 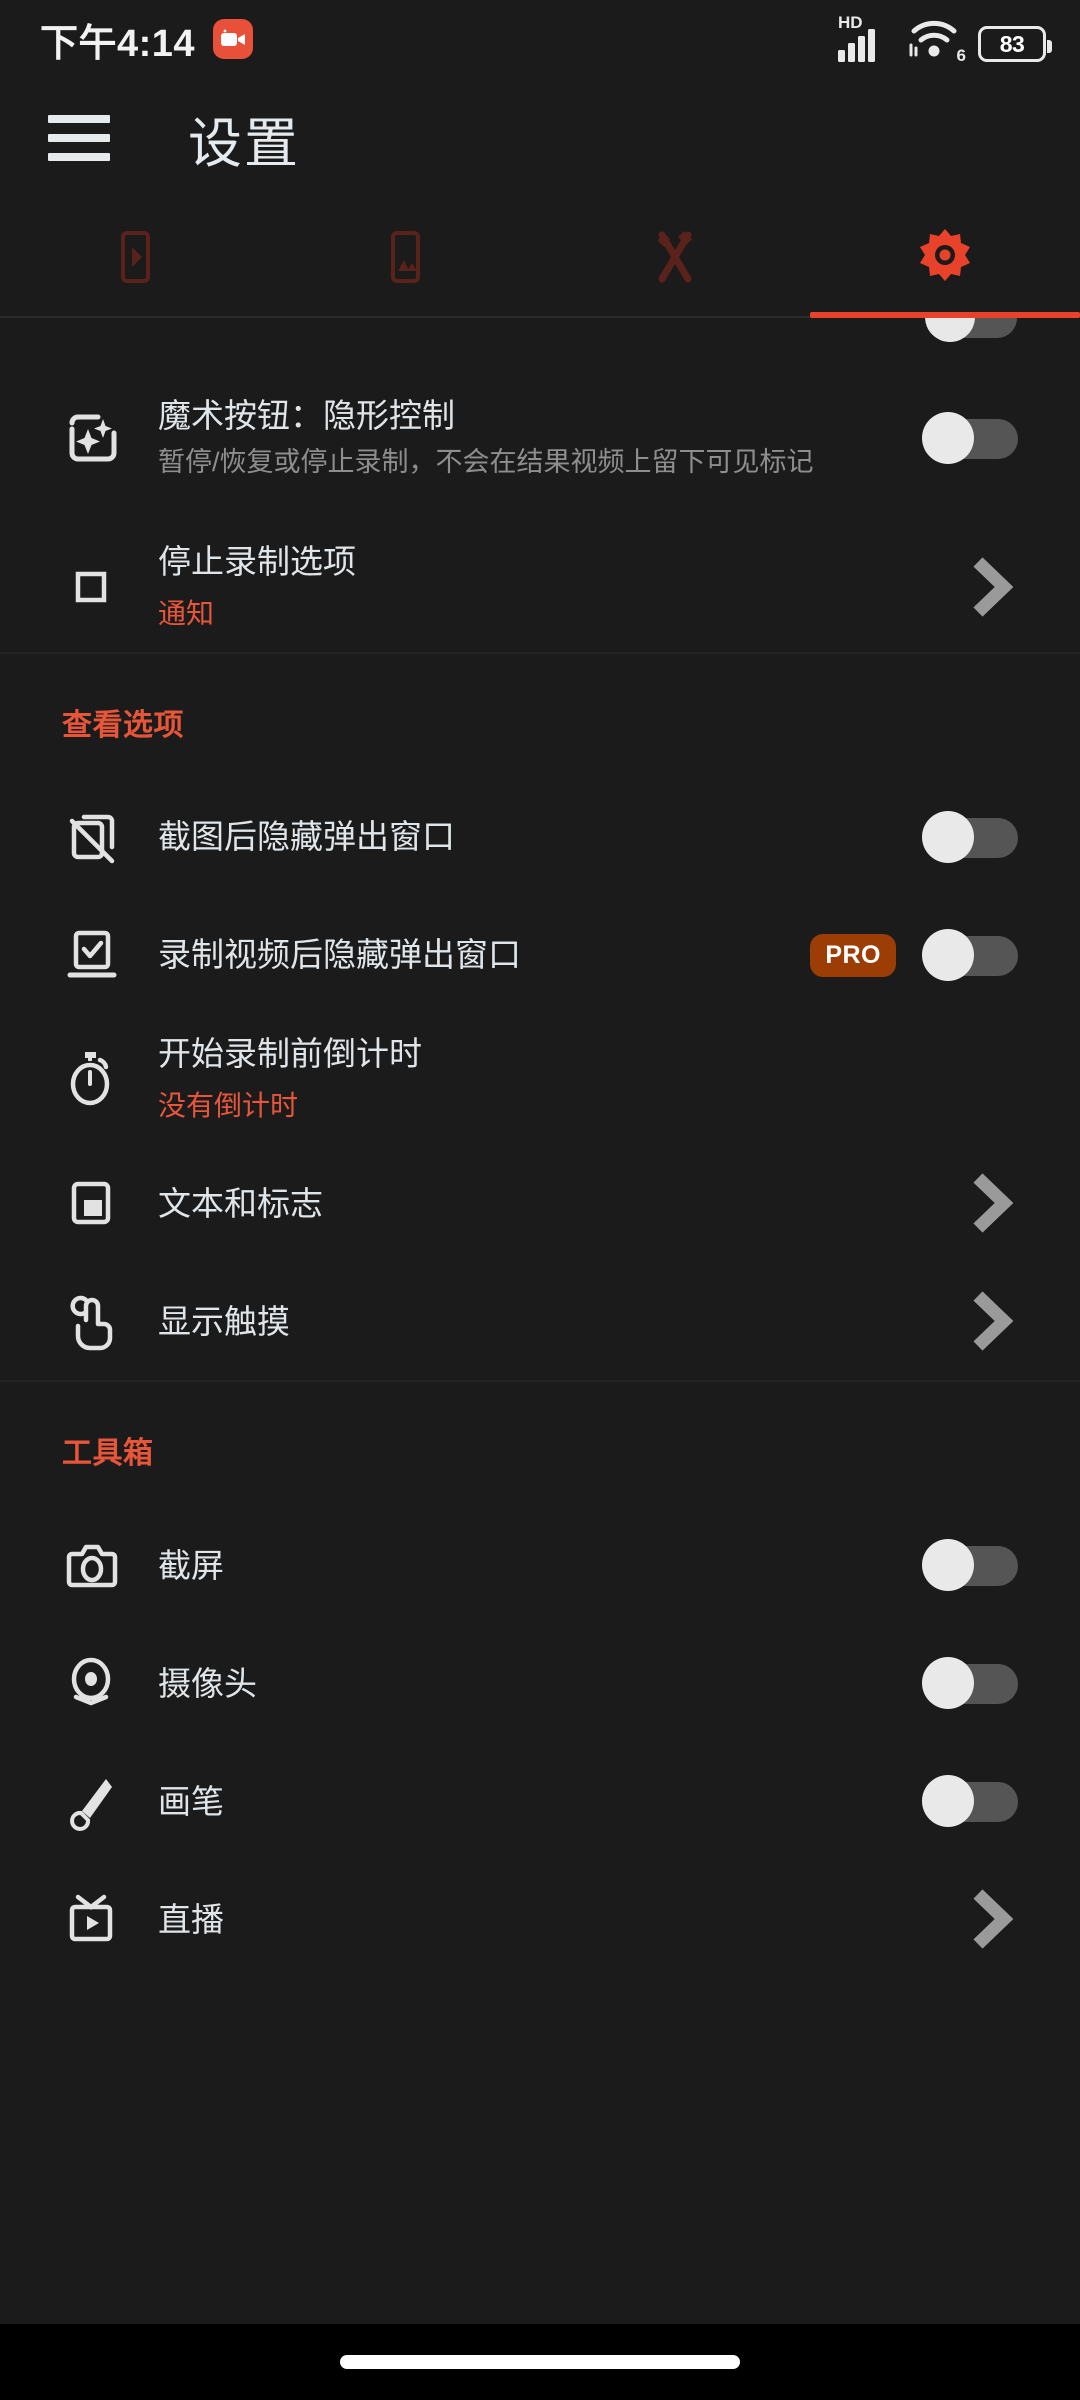 What do you see at coordinates (110, 1321) in the screenshot?
I see `show-touches-icon` at bounding box center [110, 1321].